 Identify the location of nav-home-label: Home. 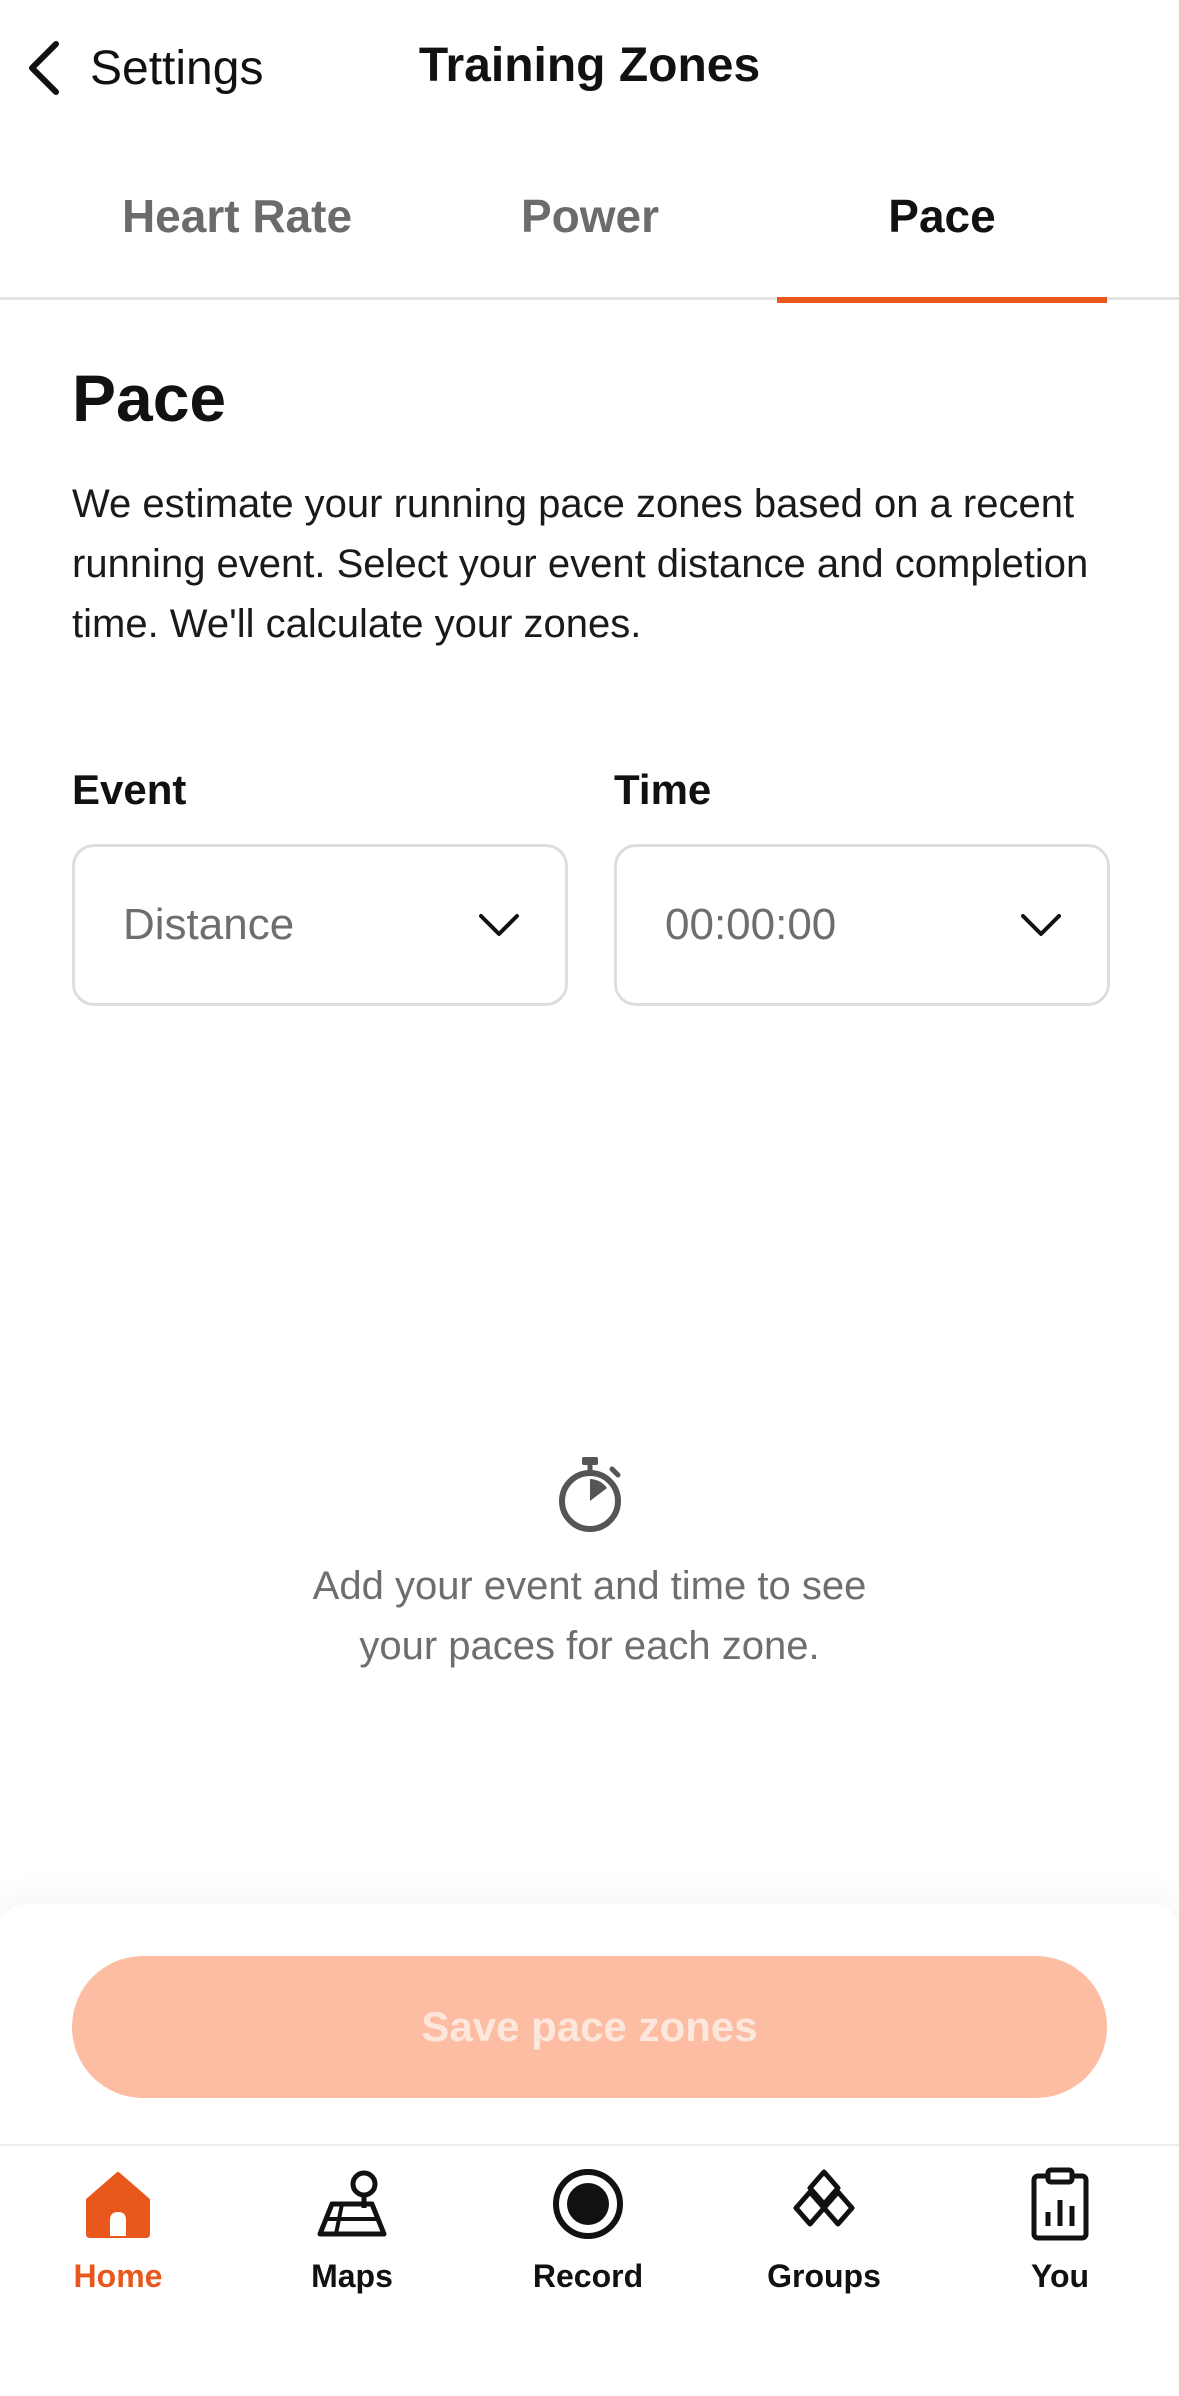
(118, 2276).